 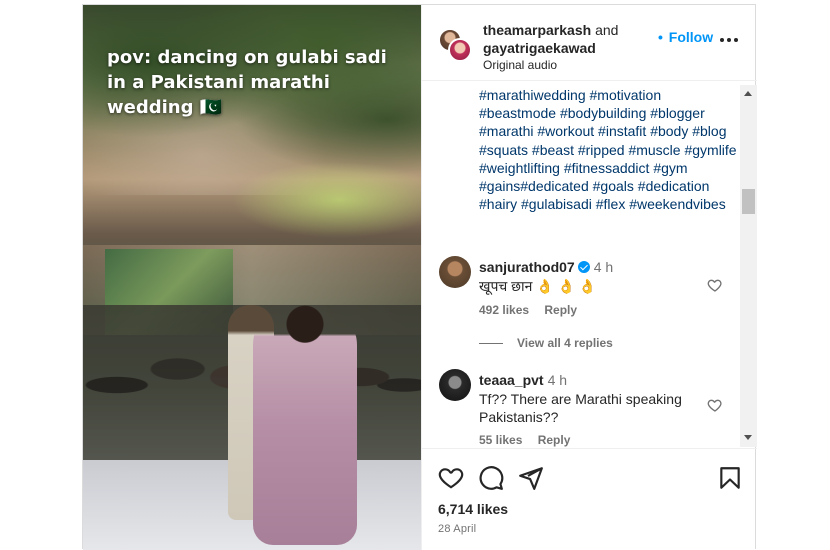 I want to click on comments-scrollbar, so click(x=748, y=266).